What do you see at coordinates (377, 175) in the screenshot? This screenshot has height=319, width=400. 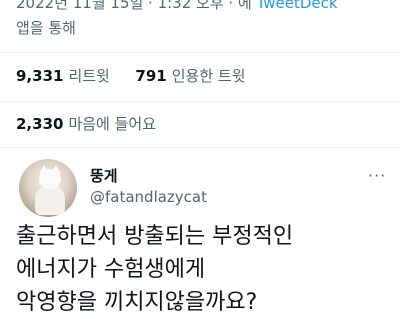 I see `more-horizontal-icon: ···` at bounding box center [377, 175].